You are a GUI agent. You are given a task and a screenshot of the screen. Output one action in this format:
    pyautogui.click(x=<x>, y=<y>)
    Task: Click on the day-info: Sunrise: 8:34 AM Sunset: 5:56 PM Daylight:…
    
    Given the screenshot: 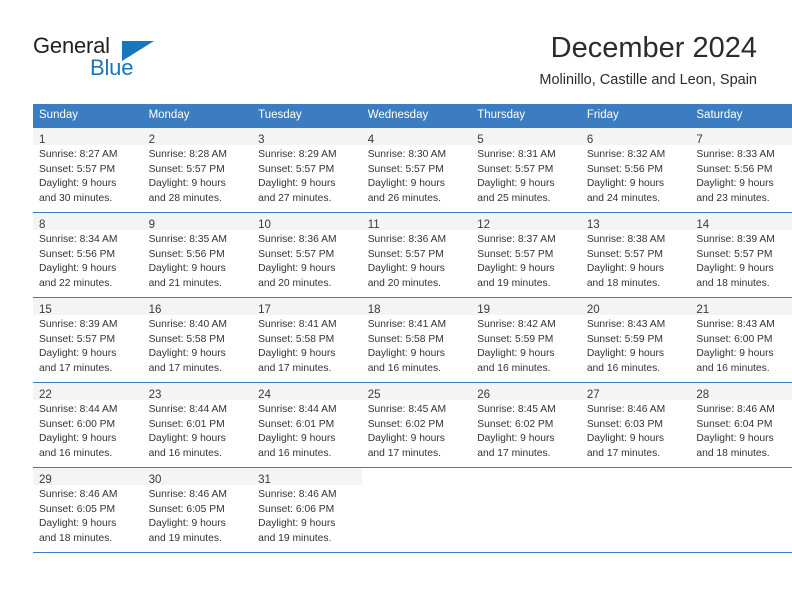 What is the action you would take?
    pyautogui.click(x=88, y=260)
    